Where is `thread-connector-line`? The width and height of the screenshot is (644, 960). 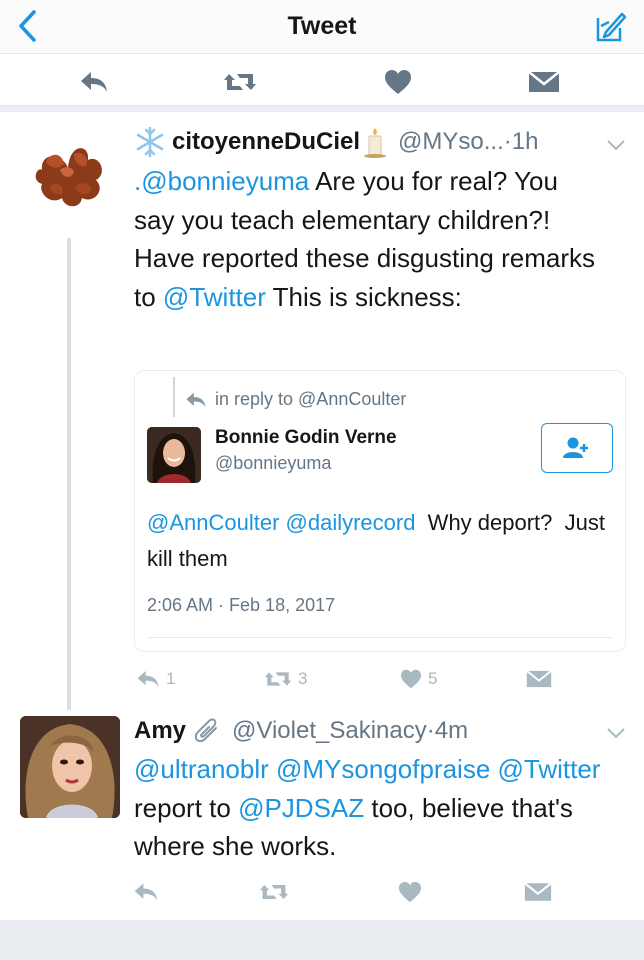
thread-connector-line is located at coordinates (69, 474).